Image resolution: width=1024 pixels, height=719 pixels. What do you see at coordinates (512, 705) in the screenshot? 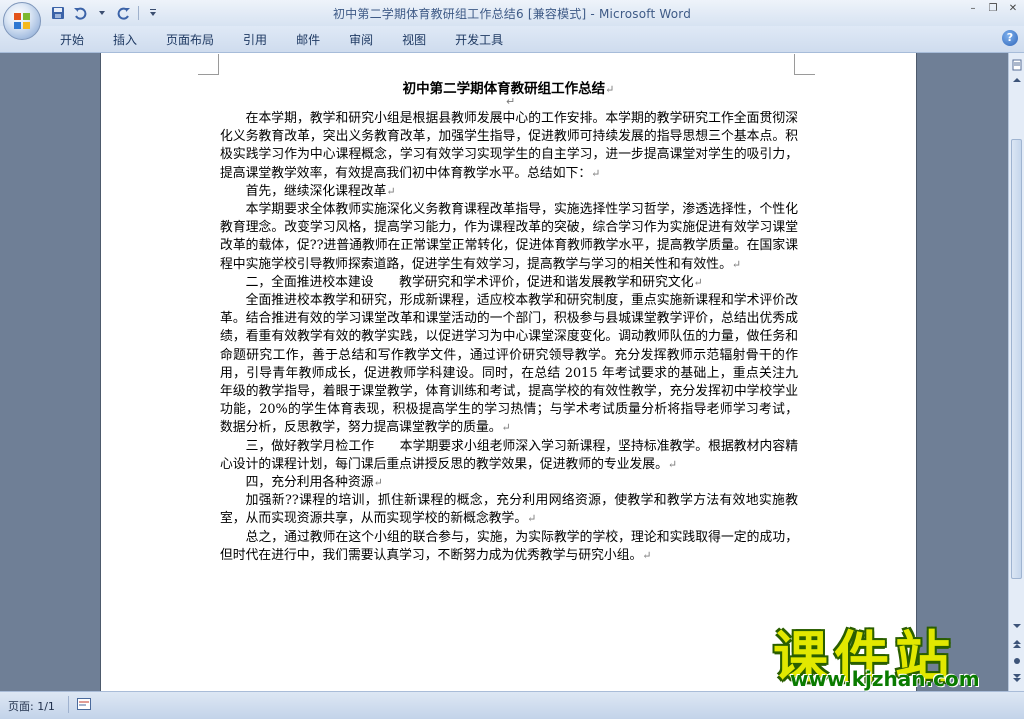
I see `status-bar: 页面: 1/1` at bounding box center [512, 705].